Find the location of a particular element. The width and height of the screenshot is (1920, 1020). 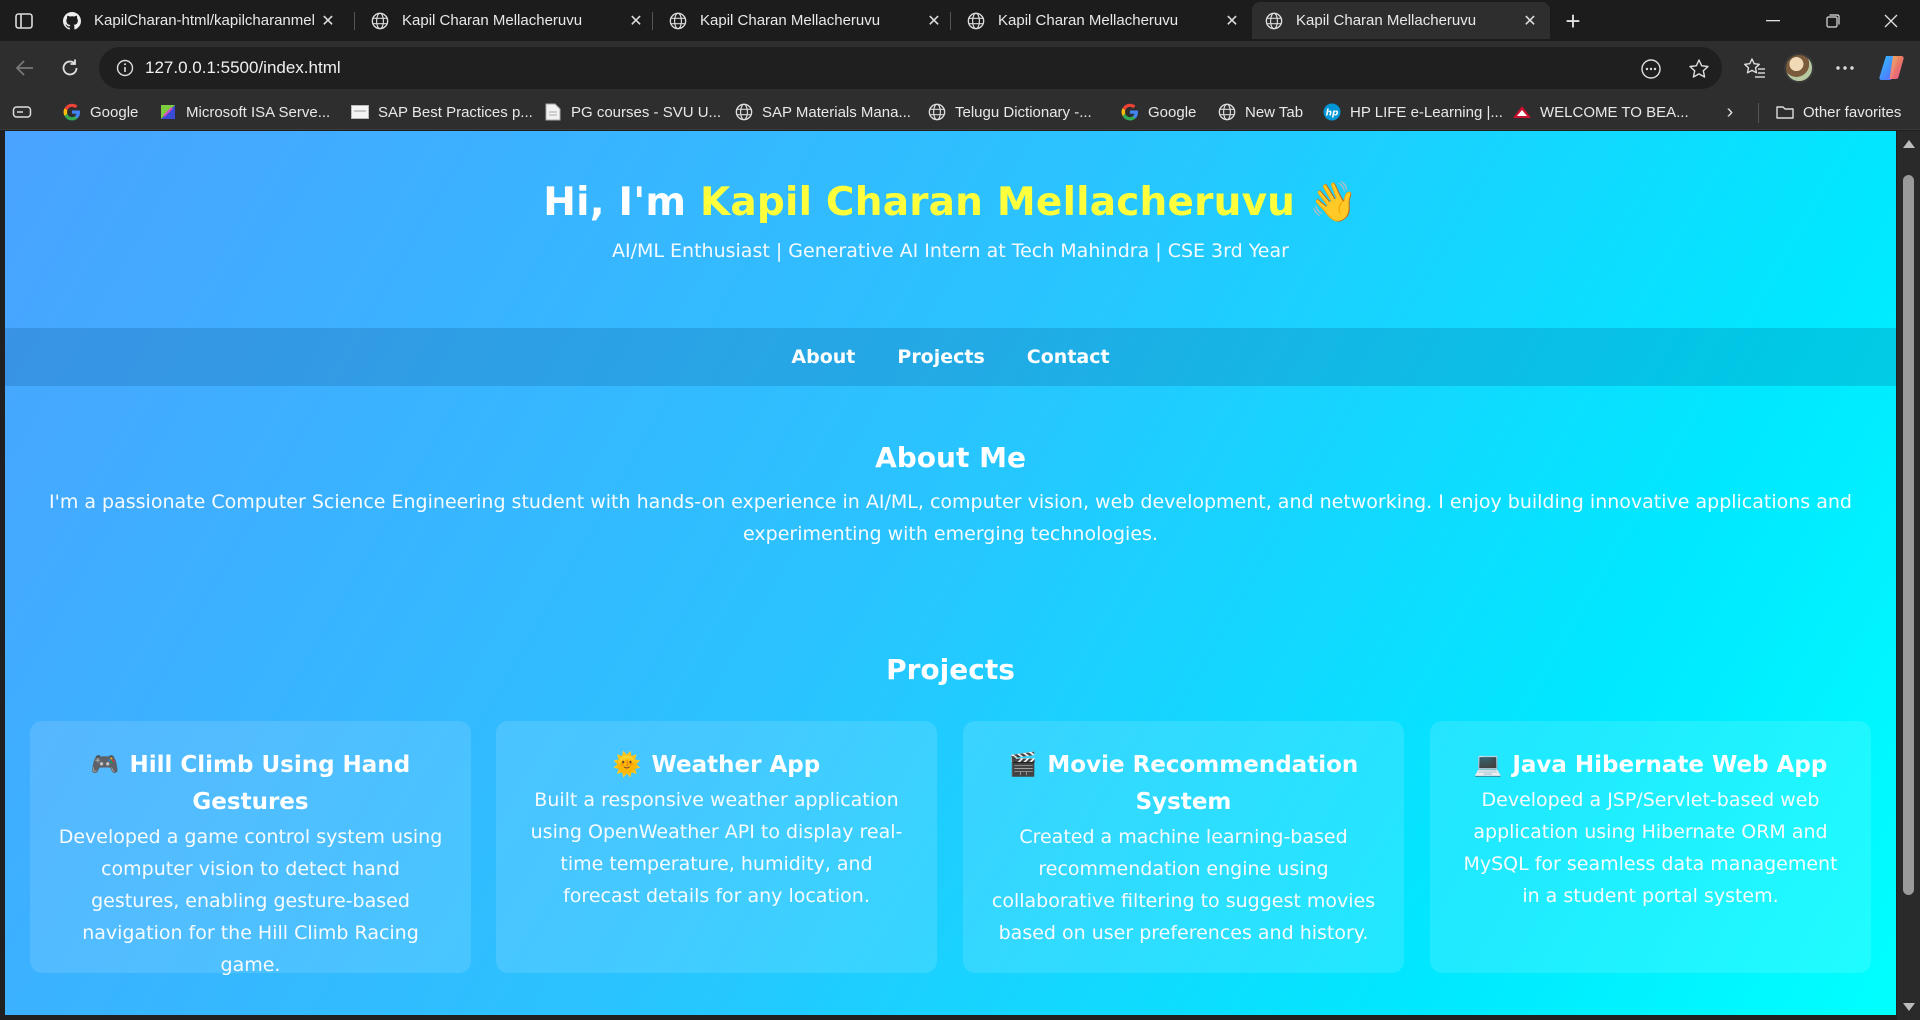

favorites-icon is located at coordinates (1755, 68).